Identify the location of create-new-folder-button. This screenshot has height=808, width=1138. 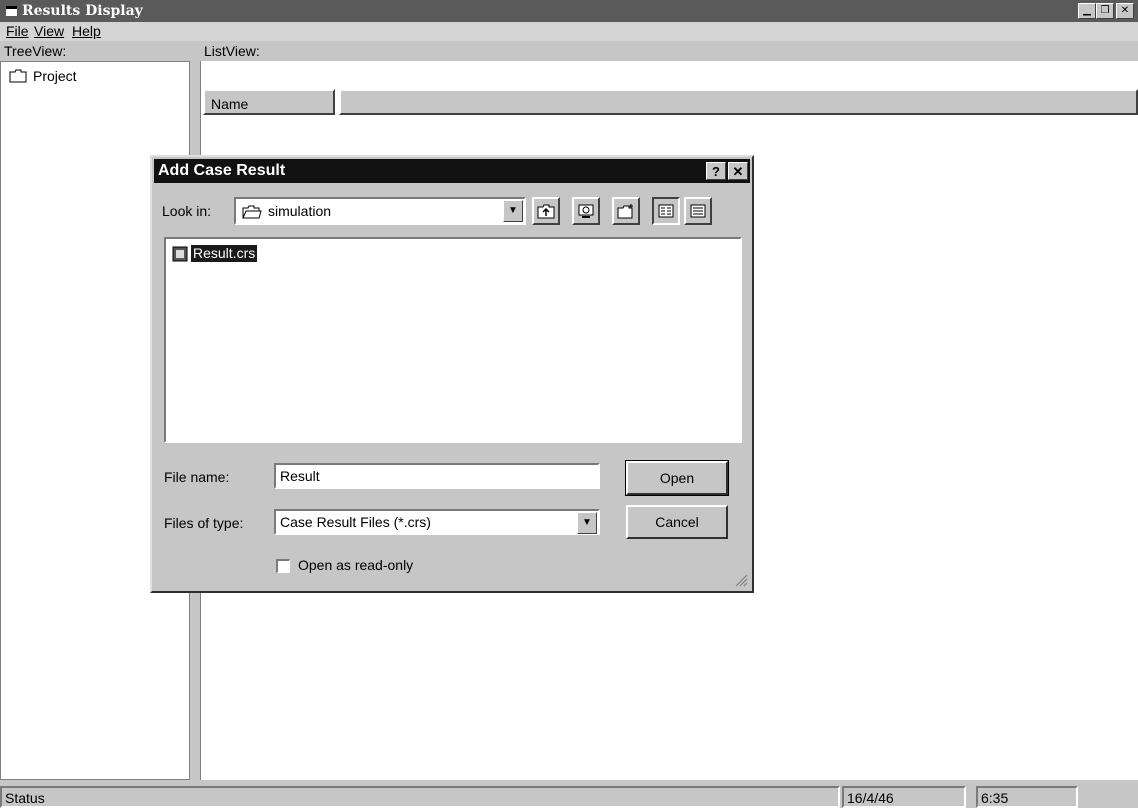
(626, 211).